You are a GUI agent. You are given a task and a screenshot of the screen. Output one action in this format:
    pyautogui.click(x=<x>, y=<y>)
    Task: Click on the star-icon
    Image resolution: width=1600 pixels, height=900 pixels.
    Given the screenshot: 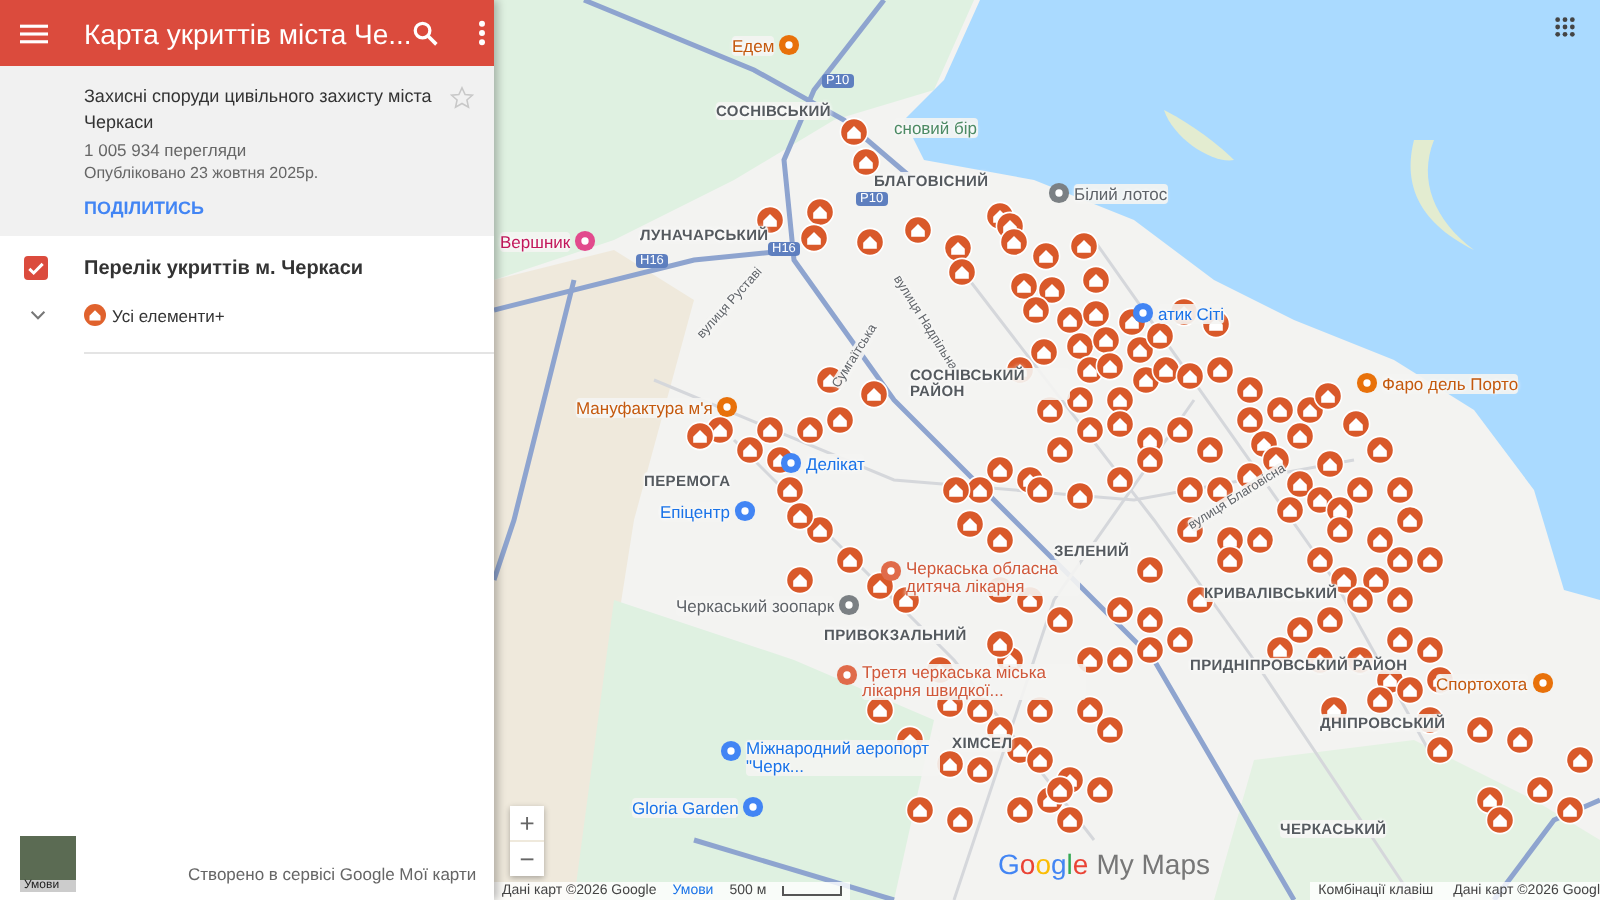 What is the action you would take?
    pyautogui.click(x=462, y=98)
    